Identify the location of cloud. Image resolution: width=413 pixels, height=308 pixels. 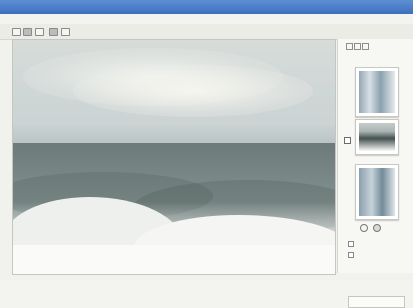
(193, 91).